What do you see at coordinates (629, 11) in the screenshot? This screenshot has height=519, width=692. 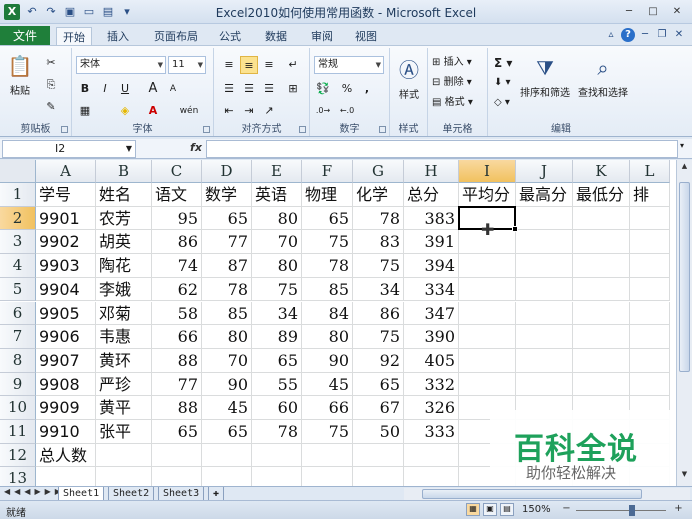 I see `minimize-button: ─` at bounding box center [629, 11].